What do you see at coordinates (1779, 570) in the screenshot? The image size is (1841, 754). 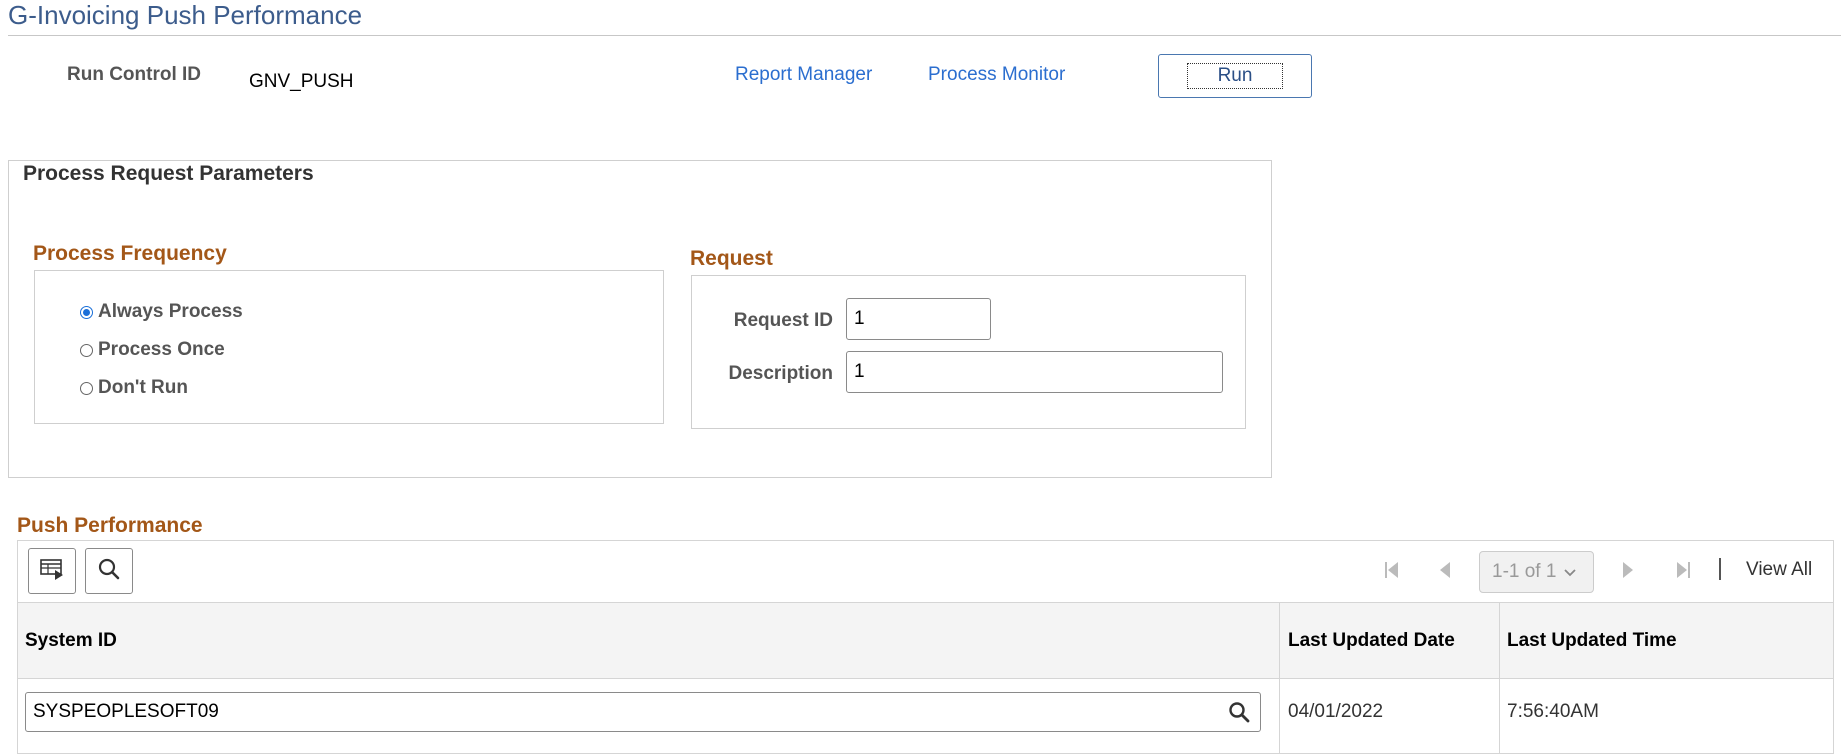 I see `view-all-link: View All` at bounding box center [1779, 570].